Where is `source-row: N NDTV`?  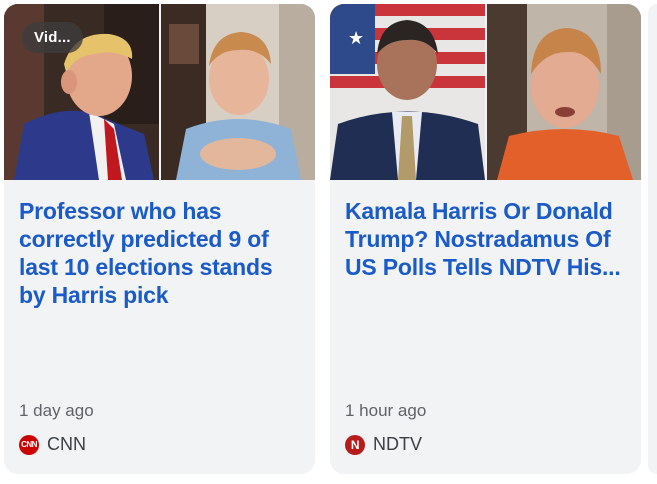 source-row: N NDTV is located at coordinates (383, 444).